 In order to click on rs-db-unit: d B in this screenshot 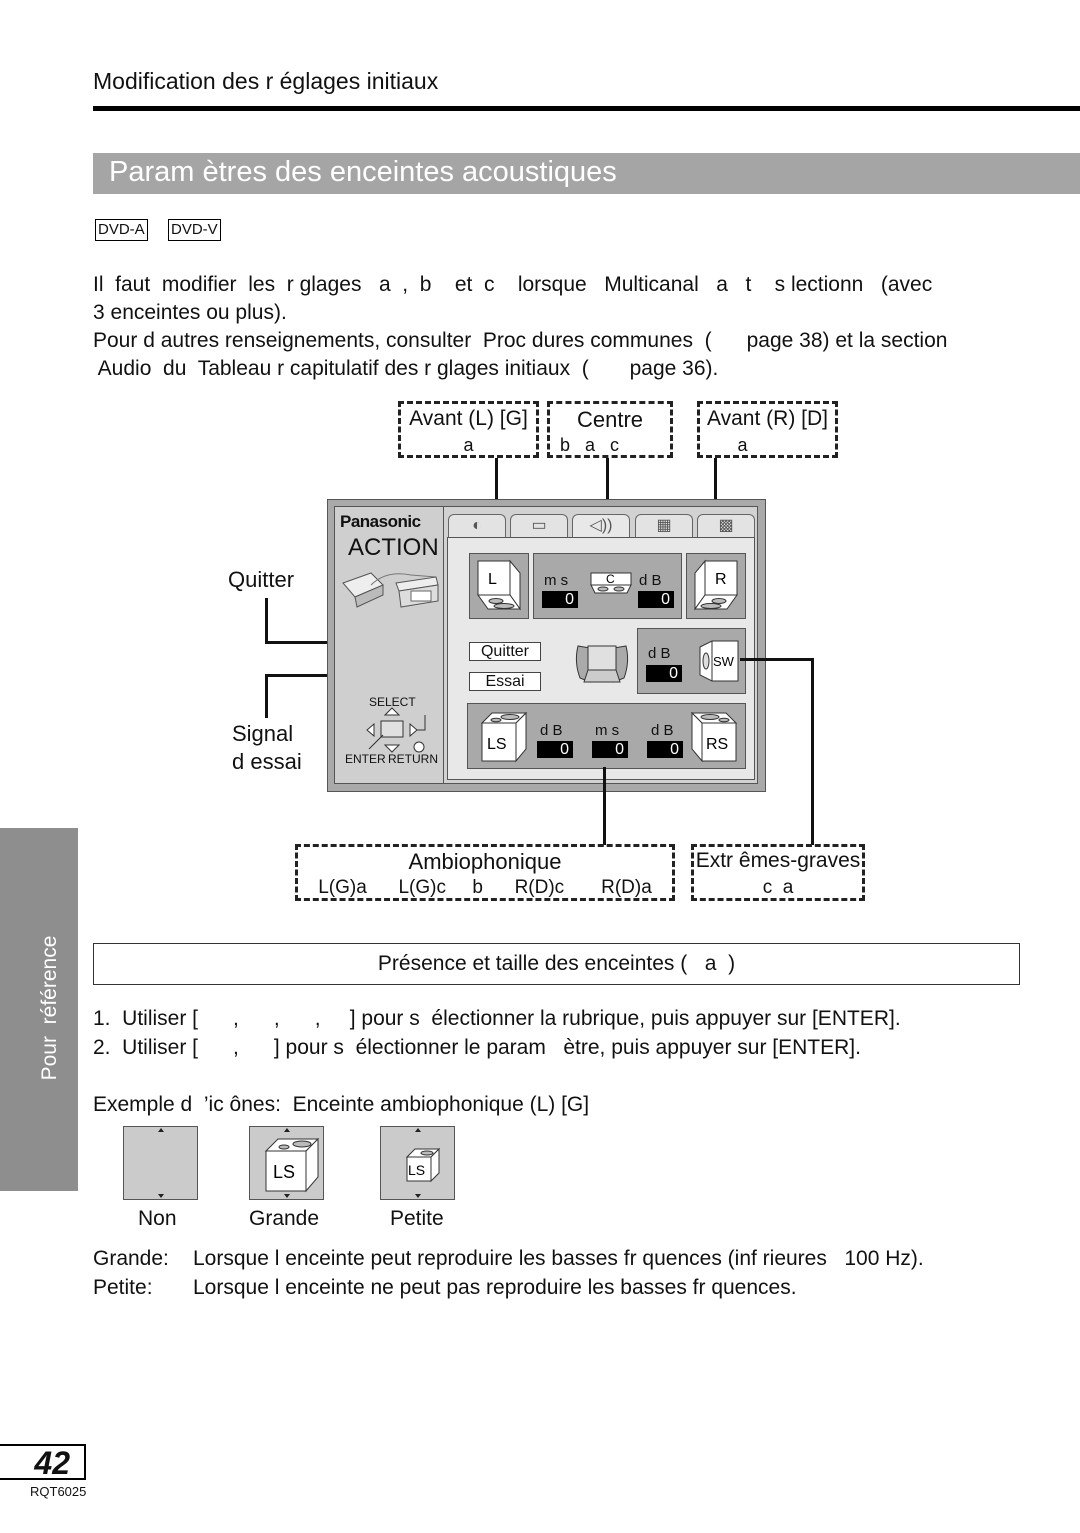, I will do `click(662, 730)`.